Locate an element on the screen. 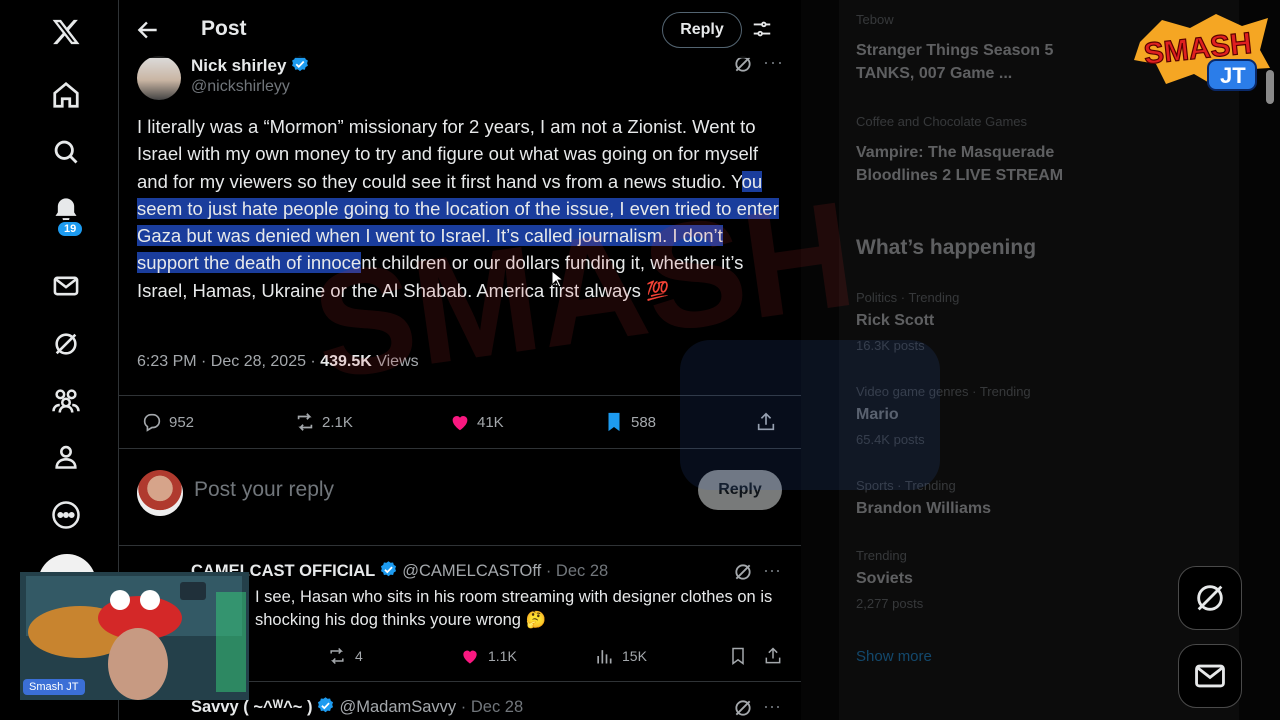  trend-source: Tebow is located at coordinates (875, 19).